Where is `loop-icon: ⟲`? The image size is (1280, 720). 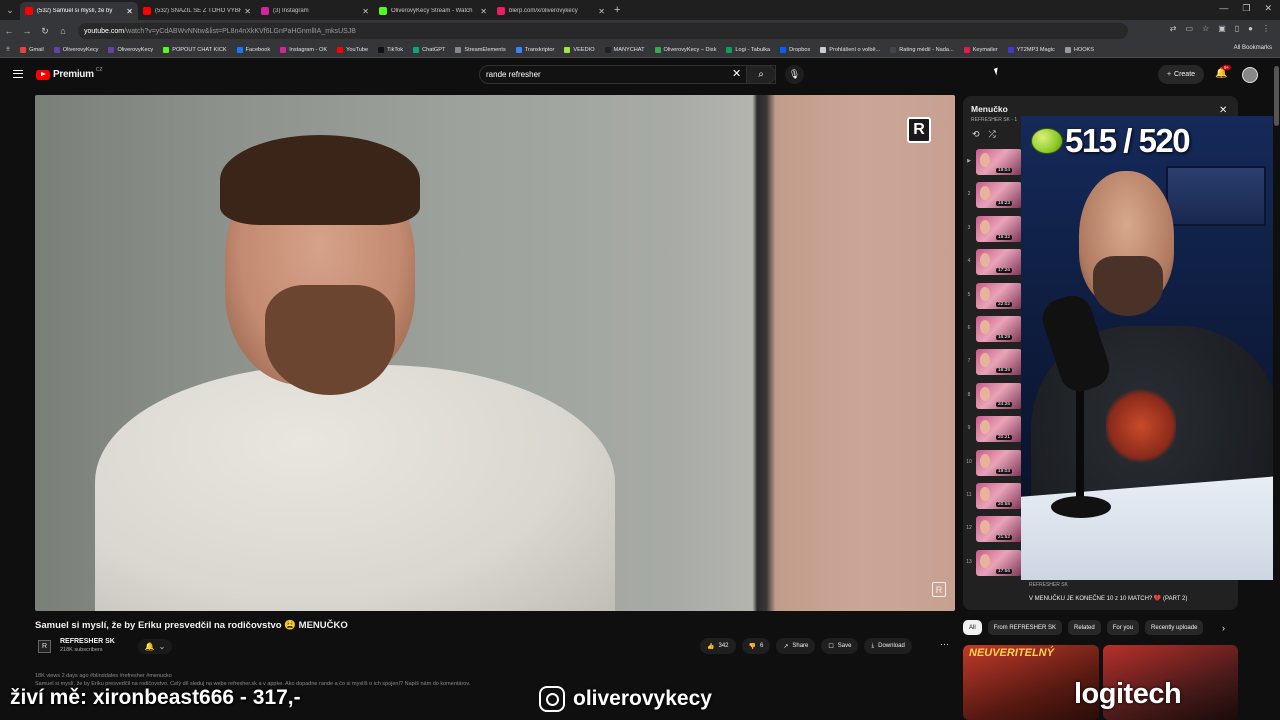
loop-icon: ⟲ is located at coordinates (976, 134).